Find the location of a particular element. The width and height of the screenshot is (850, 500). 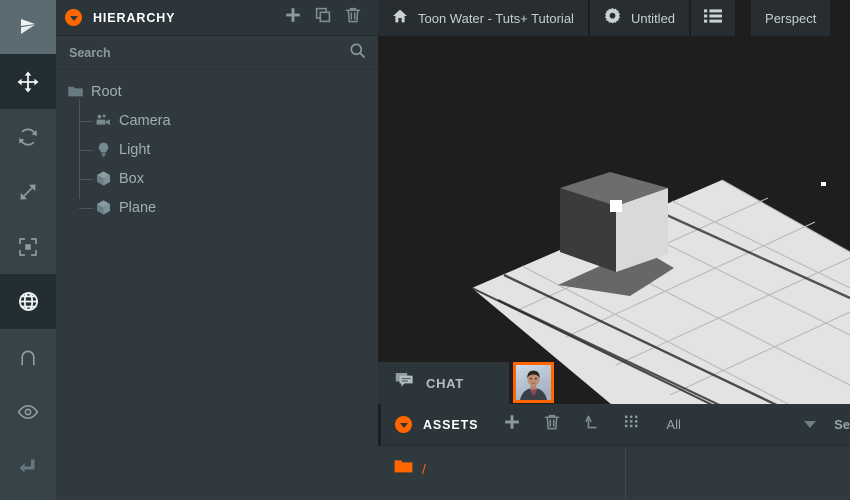

playcanvas-logo-icon is located at coordinates (28, 27).